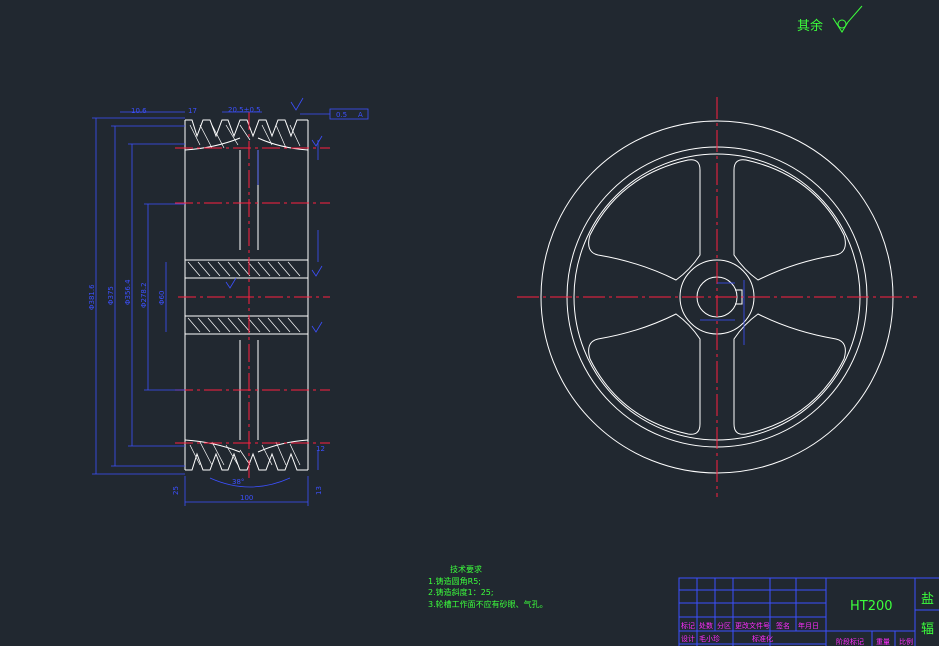 Image resolution: width=939 pixels, height=646 pixels. Describe the element at coordinates (341, 115) in the screenshot. I see `tolerance-box-text: 0.5` at that location.